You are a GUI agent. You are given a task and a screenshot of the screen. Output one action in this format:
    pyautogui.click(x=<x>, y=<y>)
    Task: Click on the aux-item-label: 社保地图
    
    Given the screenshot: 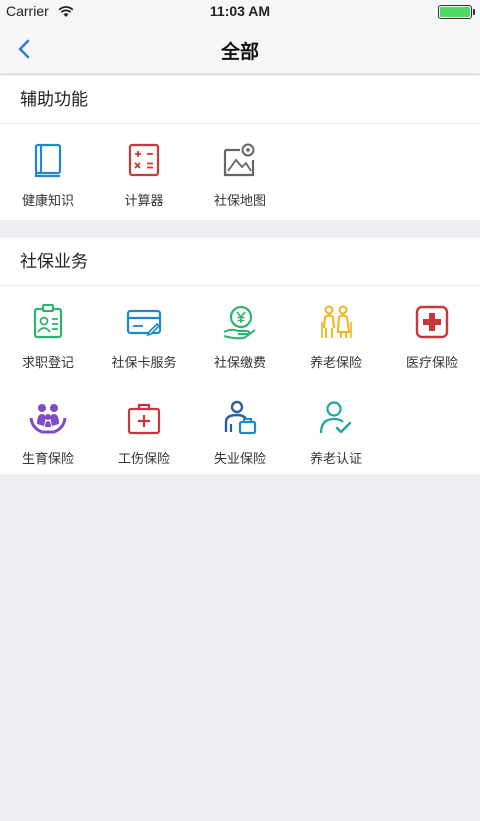 What is the action you would take?
    pyautogui.click(x=239, y=201)
    